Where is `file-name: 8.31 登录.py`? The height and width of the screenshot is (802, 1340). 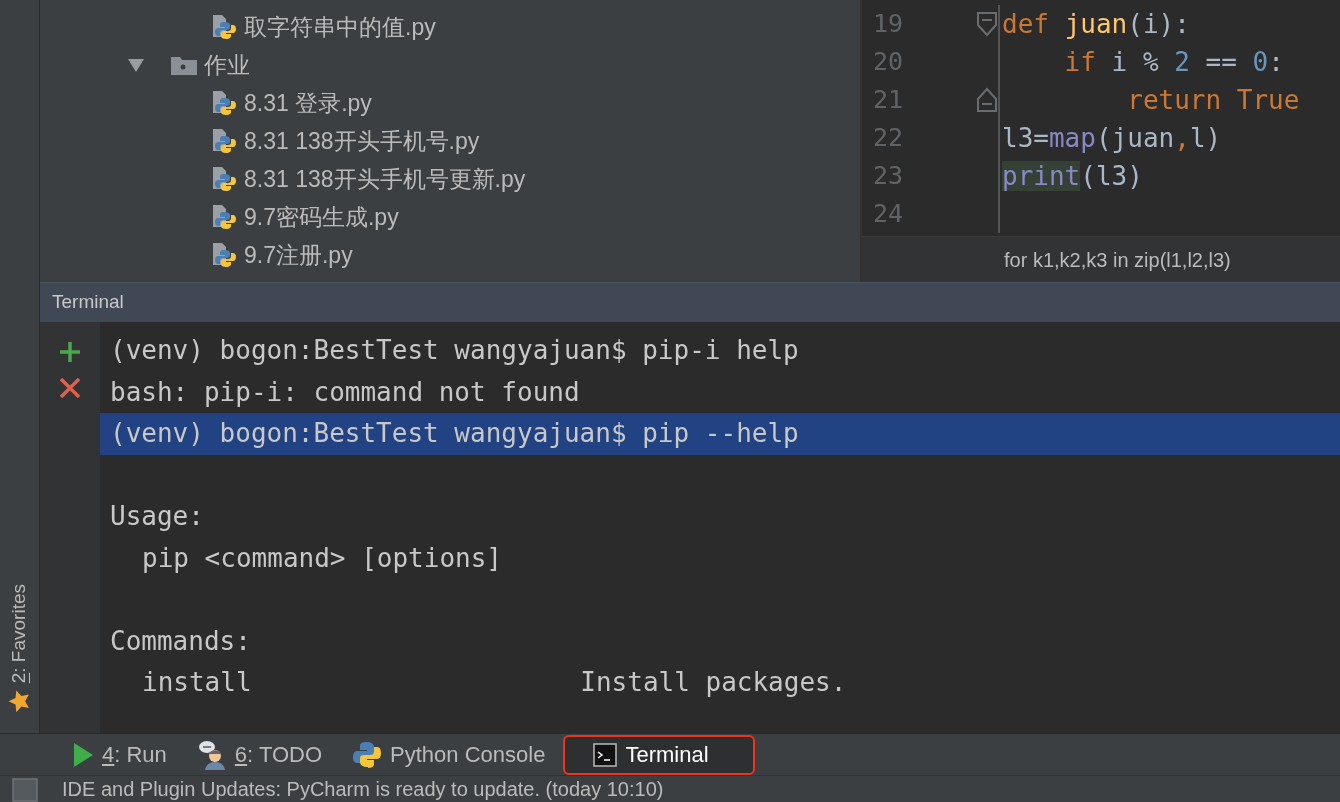
file-name: 8.31 登录.py is located at coordinates (308, 103).